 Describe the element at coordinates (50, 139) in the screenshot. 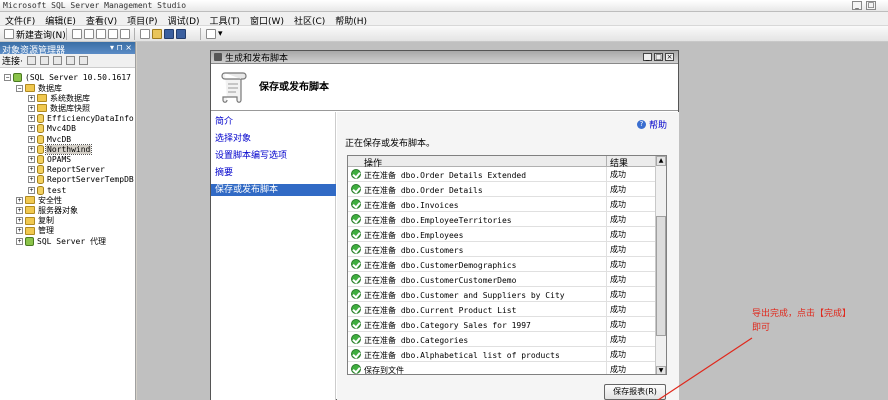

I see `tree-node: + MvcDB` at that location.